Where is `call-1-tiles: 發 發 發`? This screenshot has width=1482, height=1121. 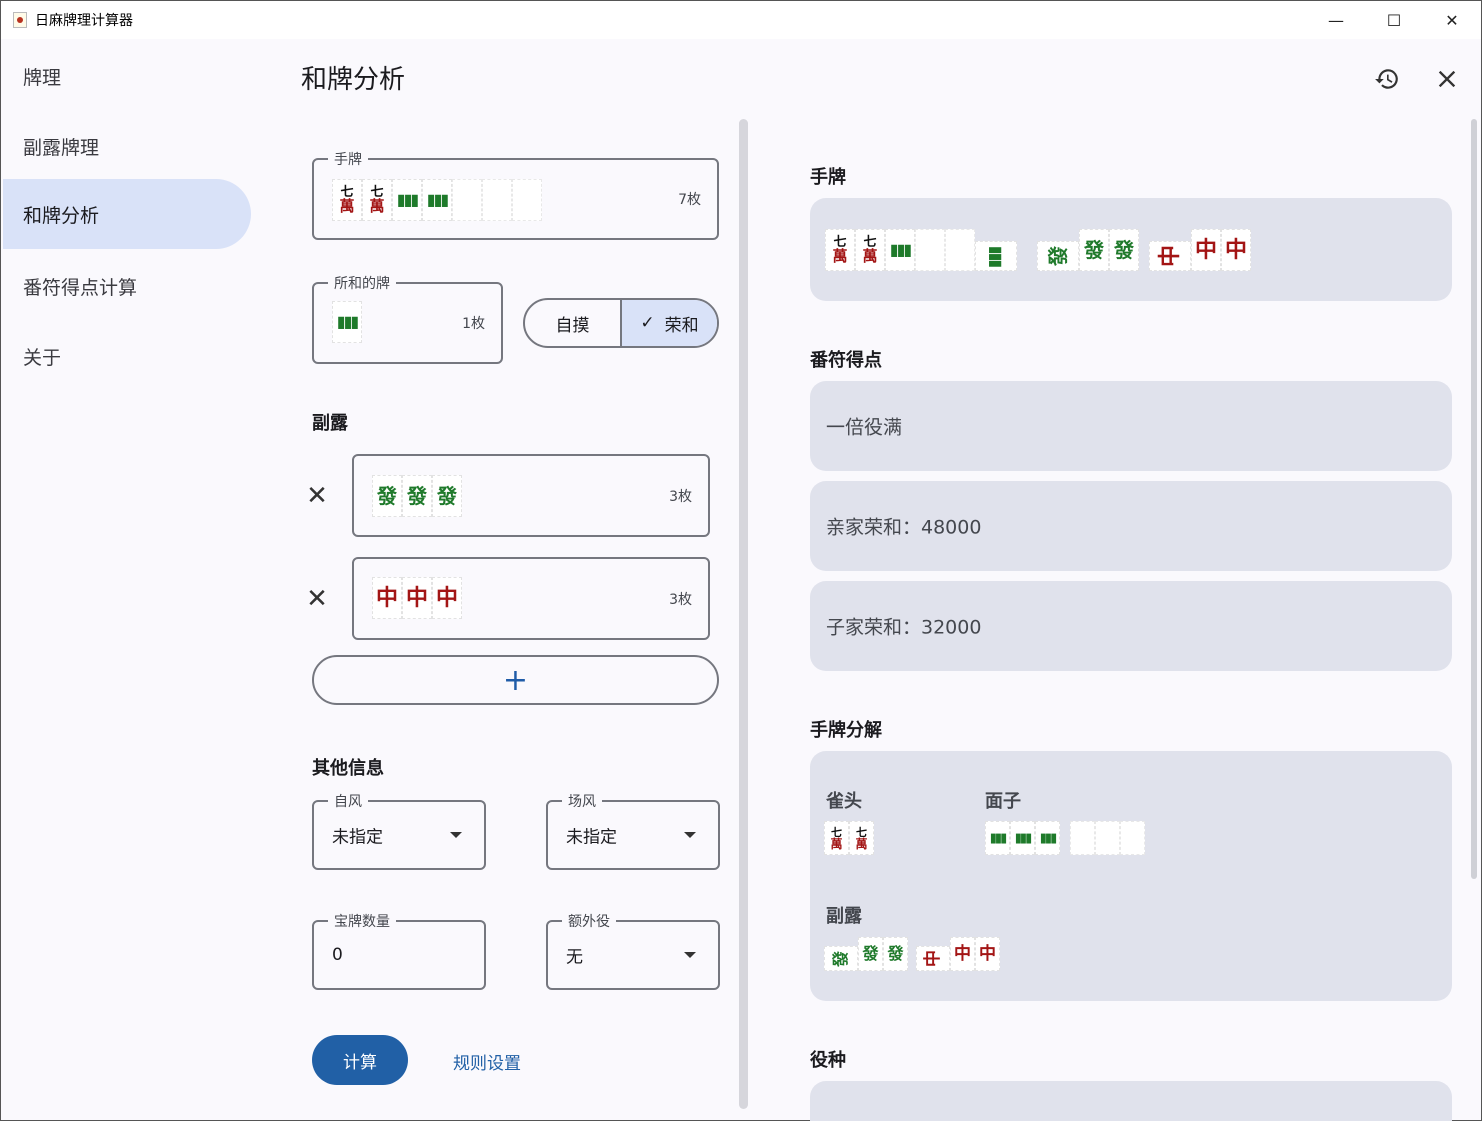 call-1-tiles: 發 發 發 is located at coordinates (417, 496).